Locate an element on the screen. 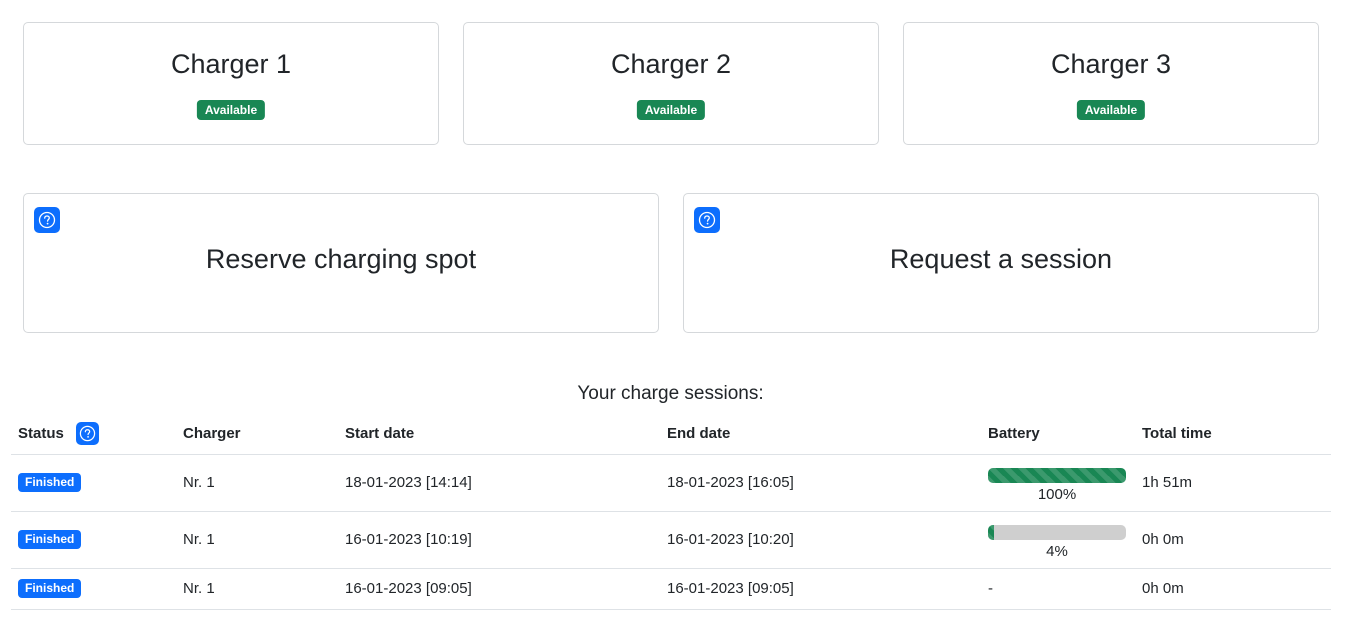 Image resolution: width=1354 pixels, height=630 pixels. battery-cell: 100% is located at coordinates (1058, 483).